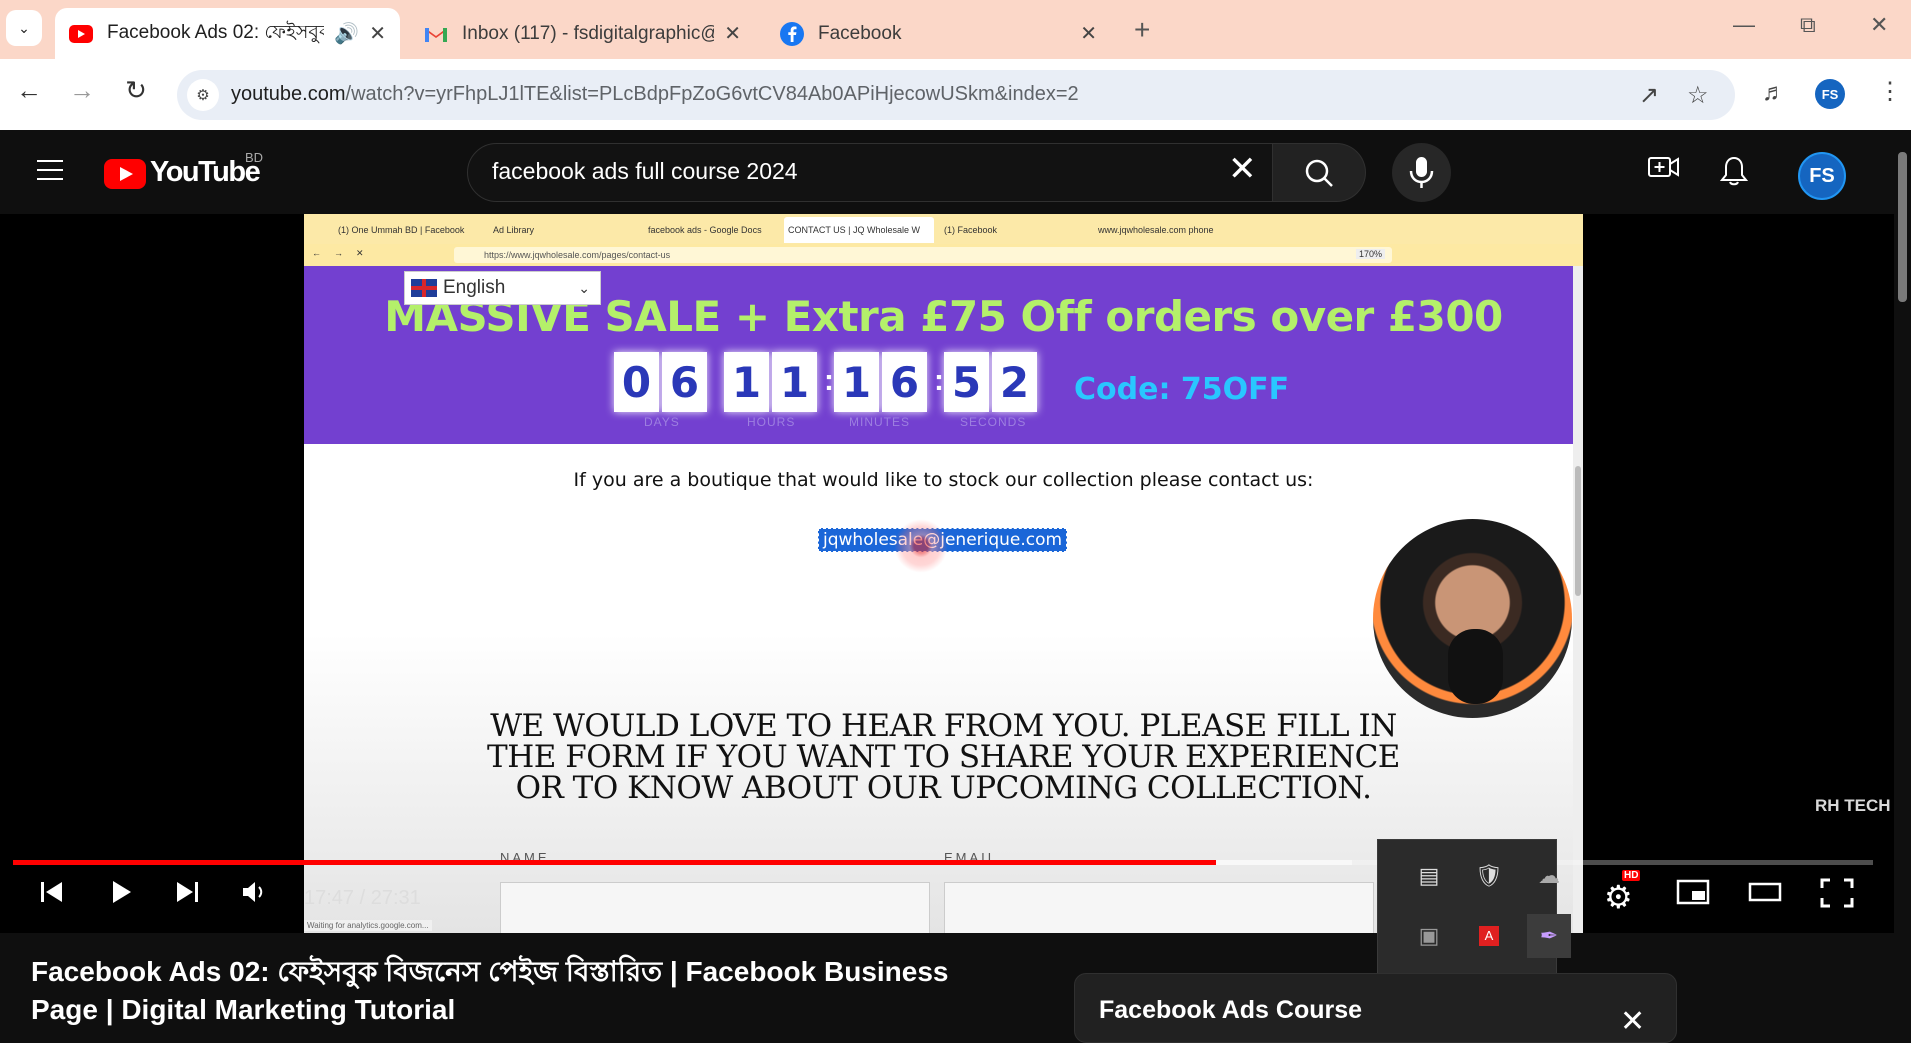 The image size is (1911, 1043). I want to click on profile-avatar: FS, so click(1830, 94).